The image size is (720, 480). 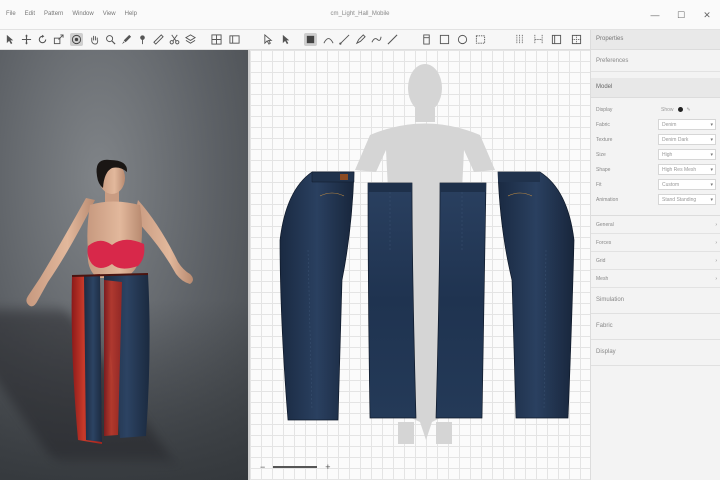 I want to click on pin-icon, so click(x=142, y=39).